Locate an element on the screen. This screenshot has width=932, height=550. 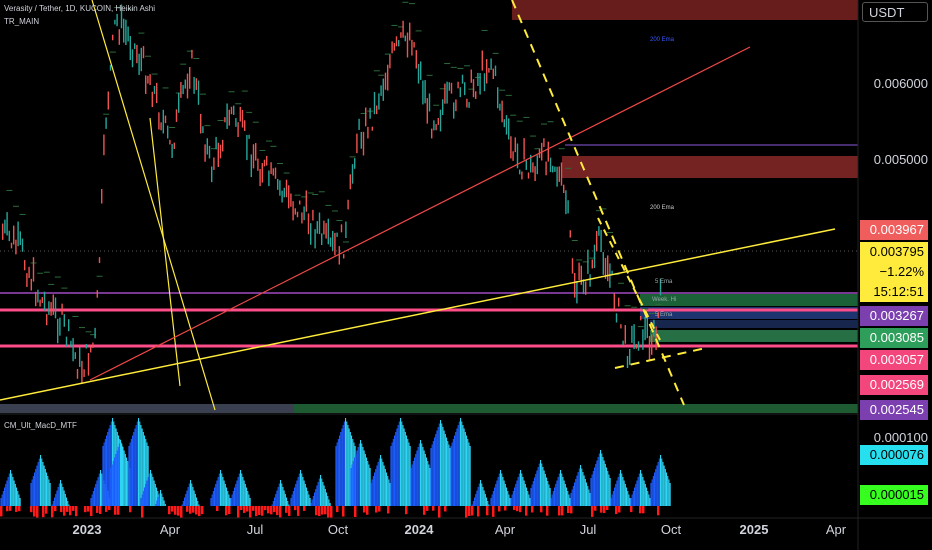
currency-button: USDT is located at coordinates (895, 12).